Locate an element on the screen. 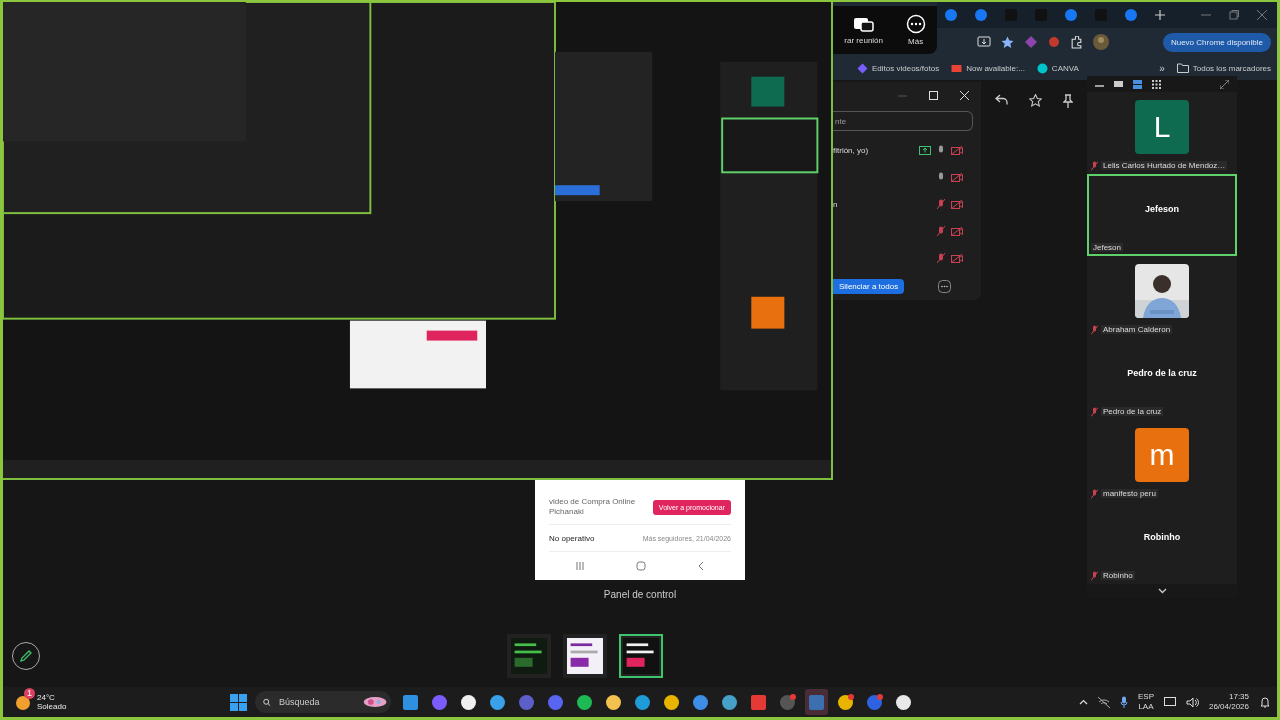 Image resolution: width=1280 pixels, height=720 pixels. microphone-icon is located at coordinates (1123, 702).